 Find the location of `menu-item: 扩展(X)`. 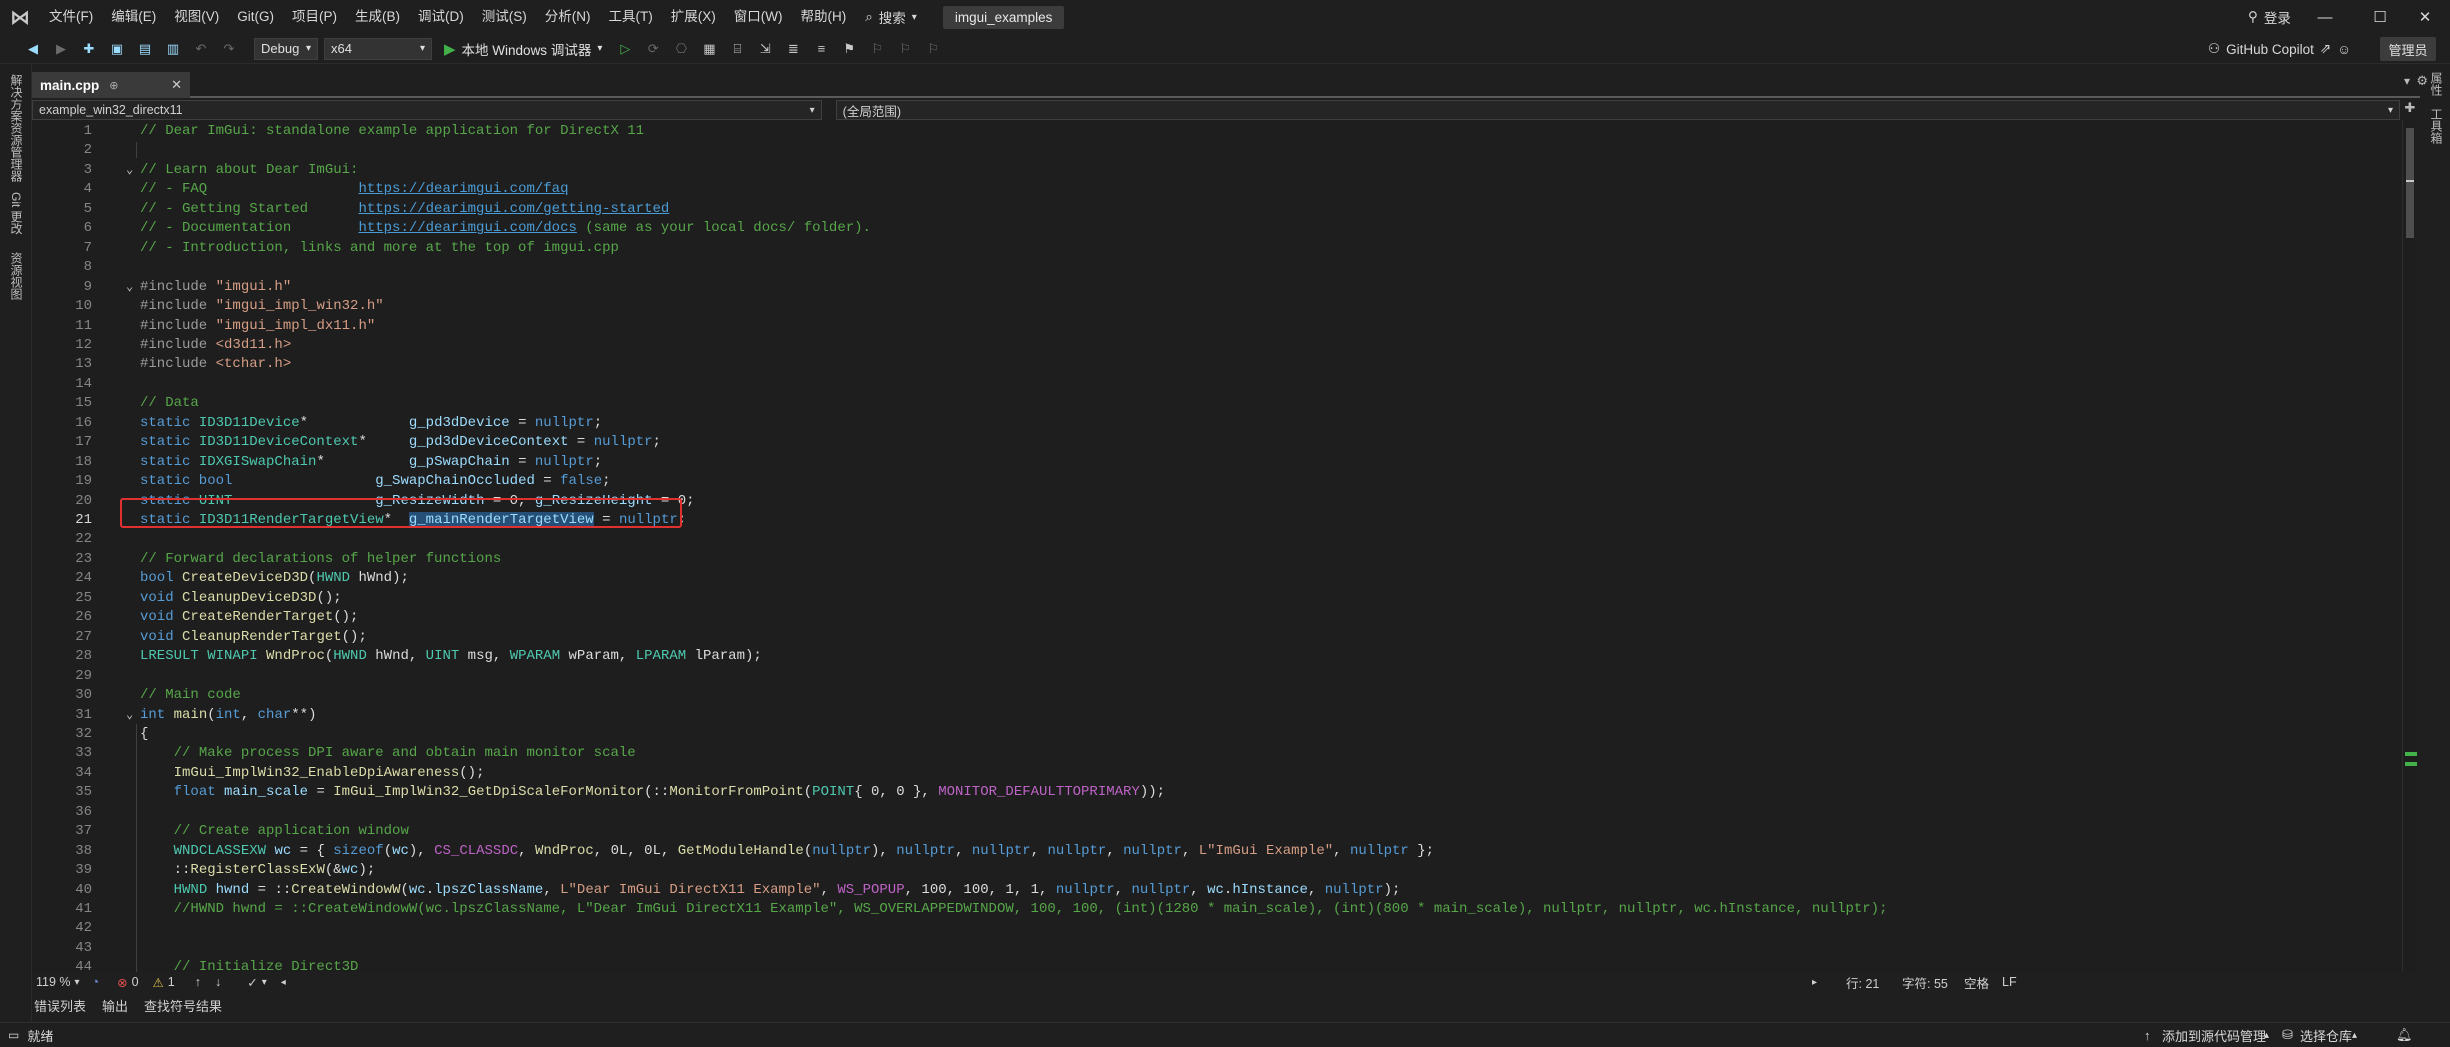

menu-item: 扩展(X) is located at coordinates (693, 17).